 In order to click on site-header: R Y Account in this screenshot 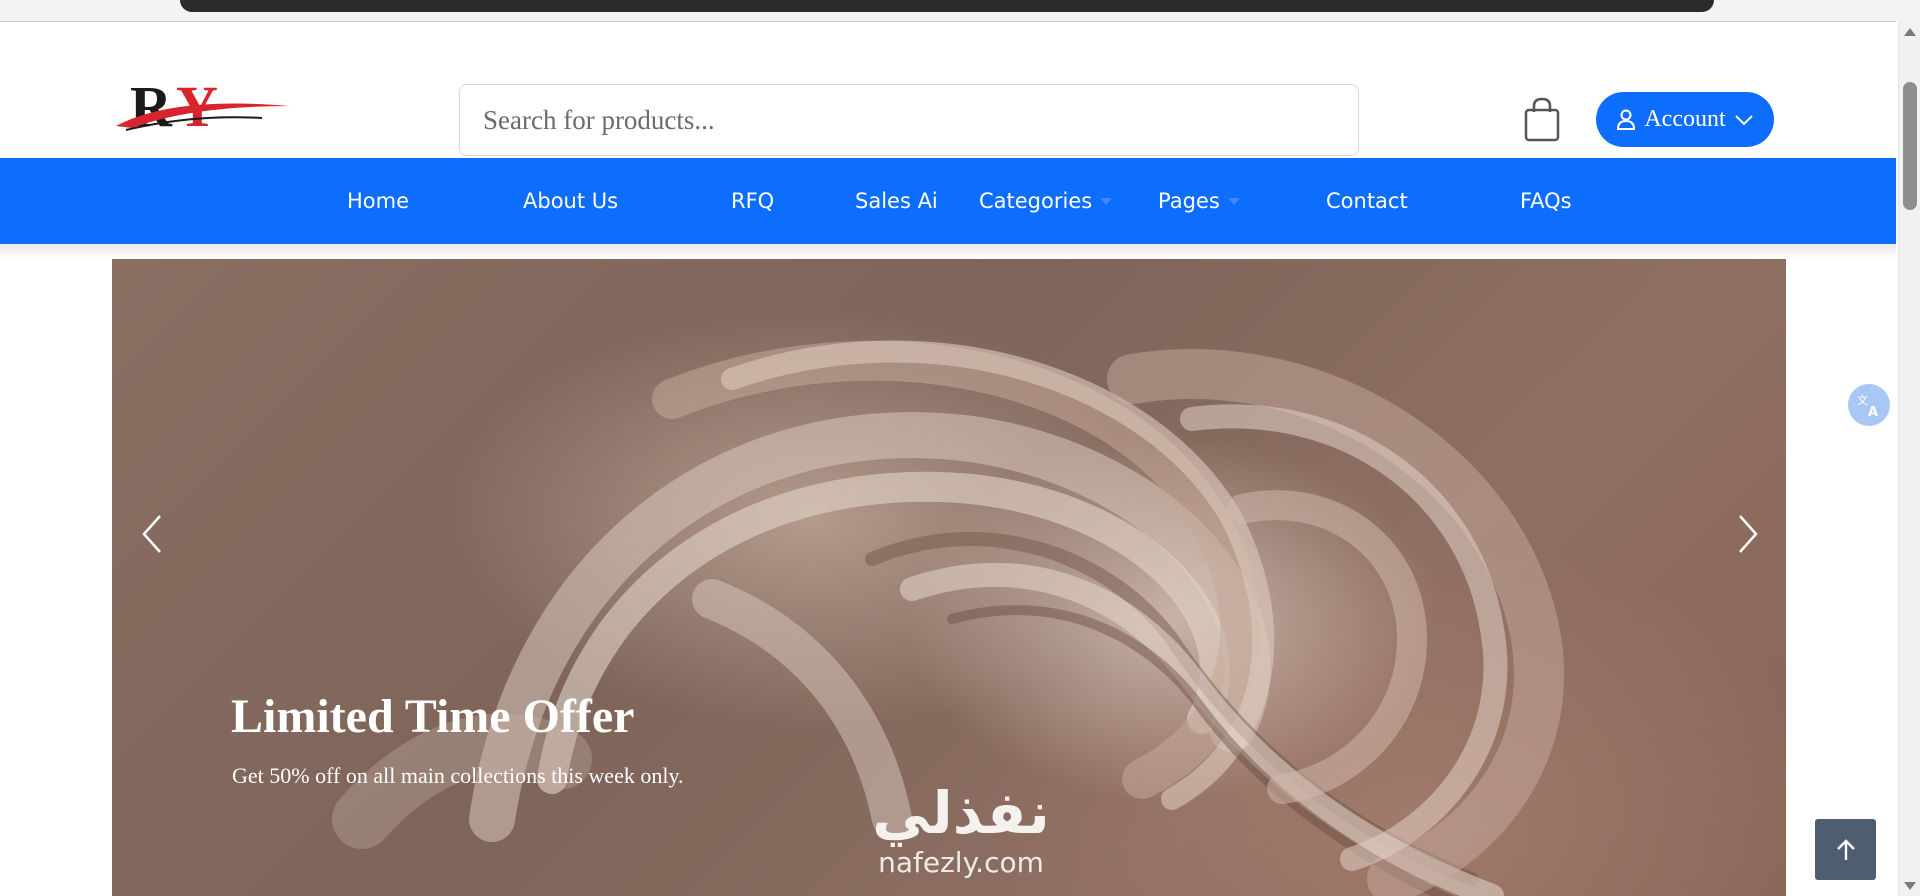, I will do `click(948, 90)`.